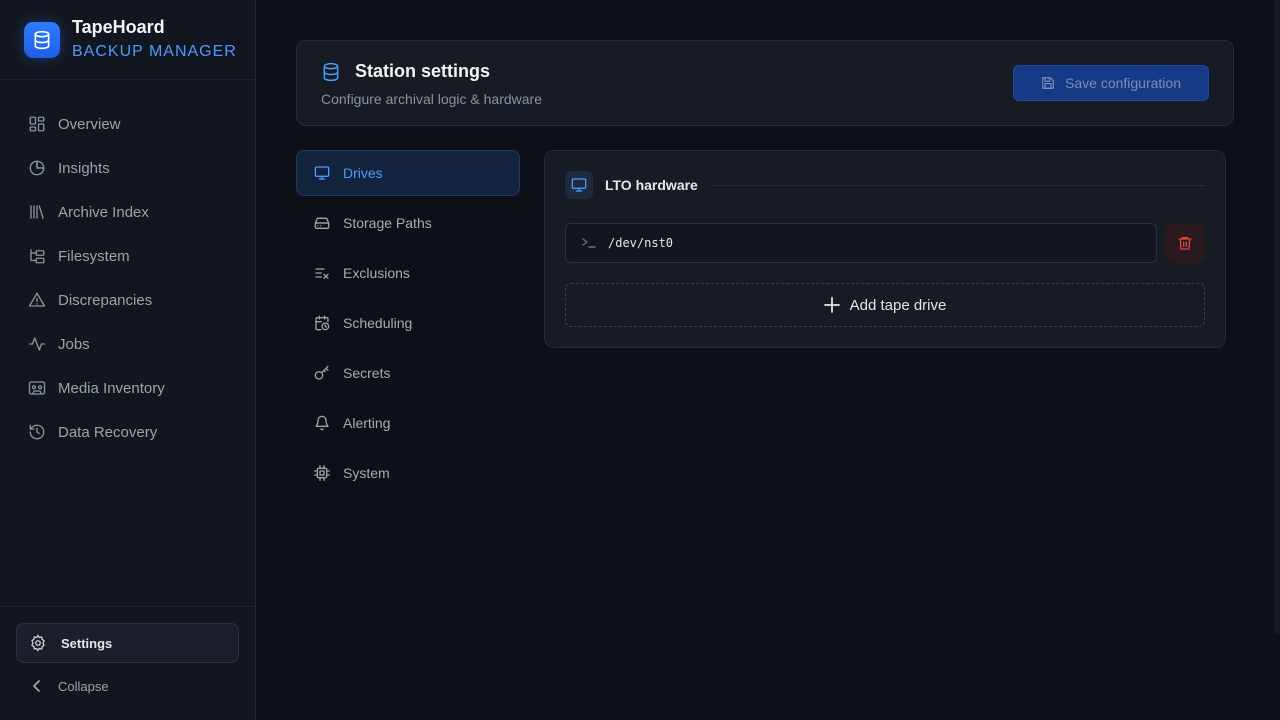 Image resolution: width=1280 pixels, height=720 pixels. What do you see at coordinates (74, 344) in the screenshot?
I see `sidebar-item-label: Jobs` at bounding box center [74, 344].